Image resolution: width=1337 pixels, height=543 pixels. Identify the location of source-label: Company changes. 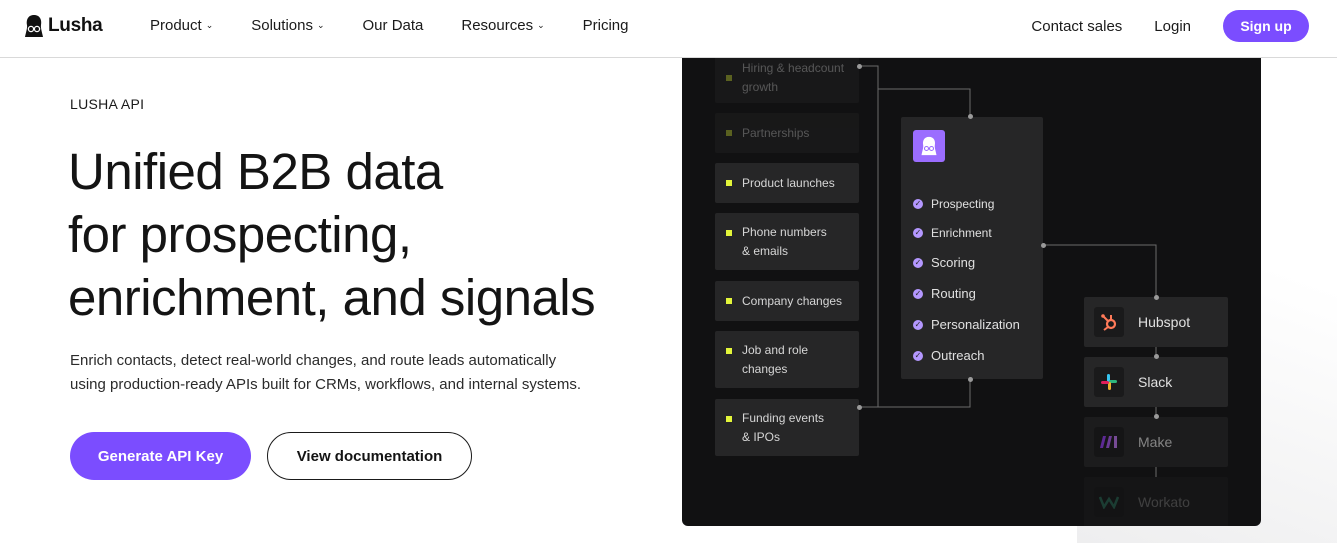
(792, 300).